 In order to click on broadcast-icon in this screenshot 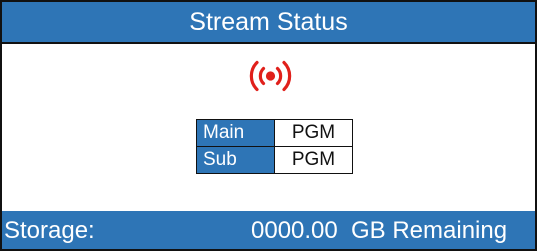, I will do `click(270, 76)`.